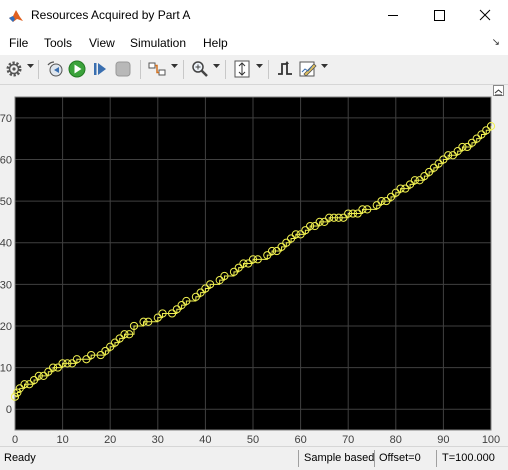 The image size is (508, 470). What do you see at coordinates (6, 119) in the screenshot?
I see `y-tick-label: 70` at bounding box center [6, 119].